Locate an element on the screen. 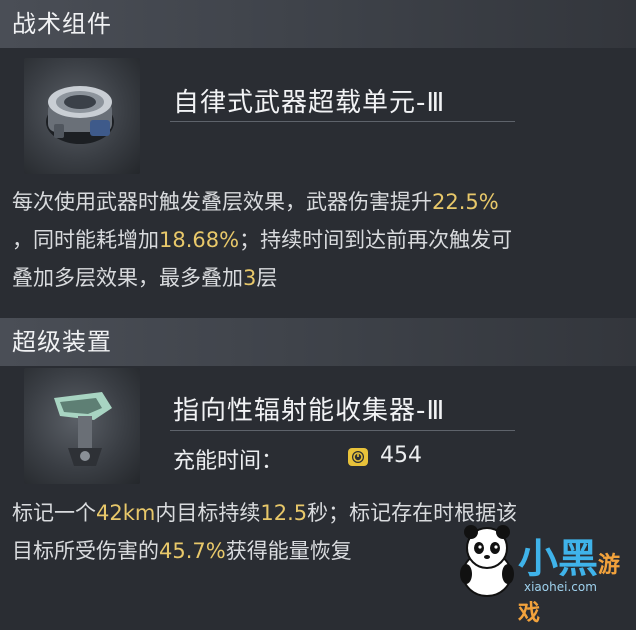 The height and width of the screenshot is (630, 636). charge-time-value: 454 is located at coordinates (401, 455).